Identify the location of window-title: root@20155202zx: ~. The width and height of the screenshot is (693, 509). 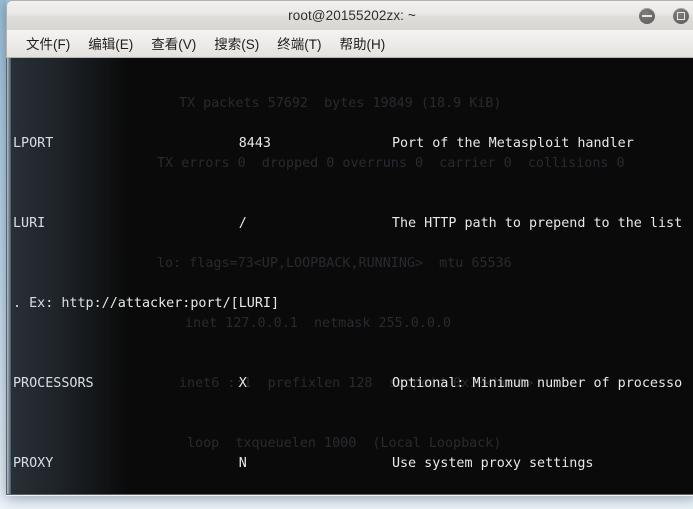
(352, 15).